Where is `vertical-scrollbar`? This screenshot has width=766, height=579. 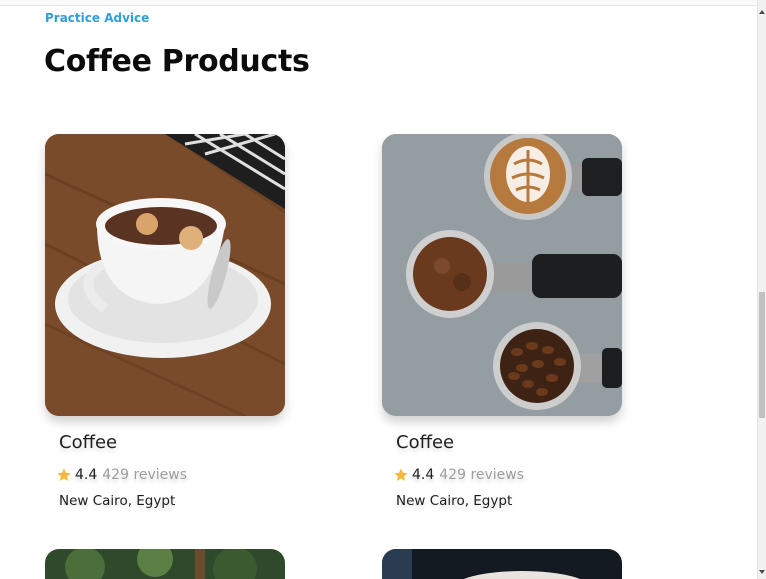 vertical-scrollbar is located at coordinates (761, 289).